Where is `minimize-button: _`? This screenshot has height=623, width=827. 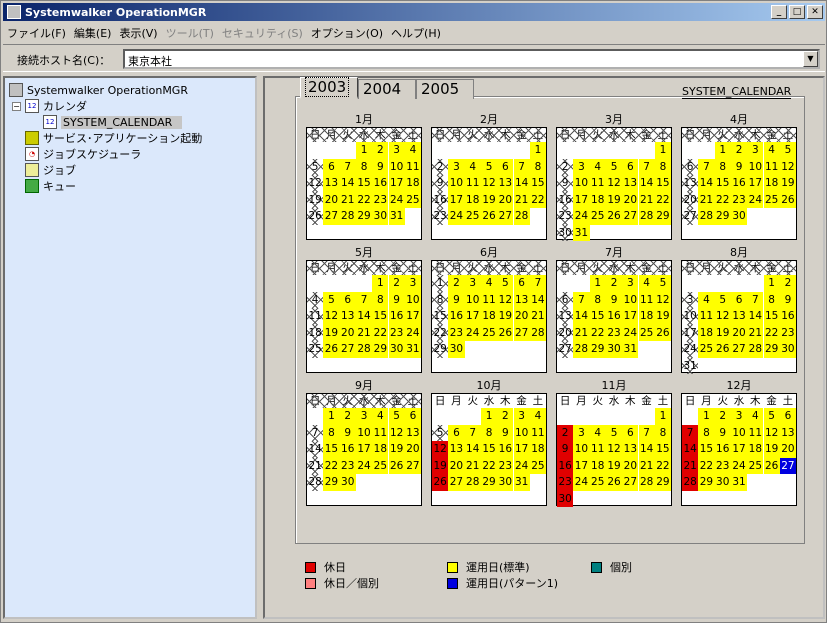
minimize-button: _ is located at coordinates (779, 12).